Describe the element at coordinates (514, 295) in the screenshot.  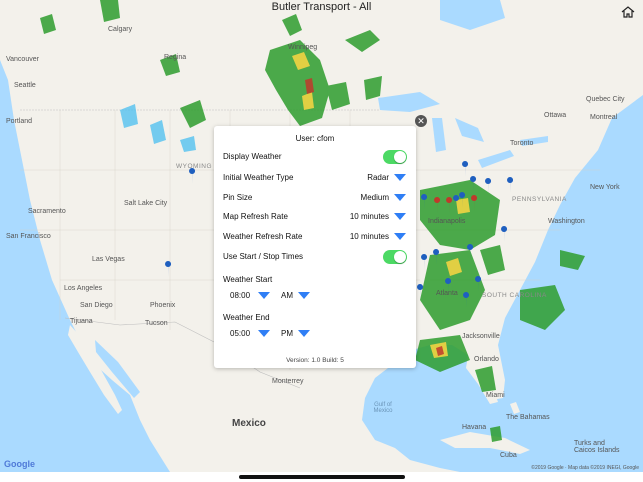
I see `map-label-south-carolina: SOUTH CAROLINA` at that location.